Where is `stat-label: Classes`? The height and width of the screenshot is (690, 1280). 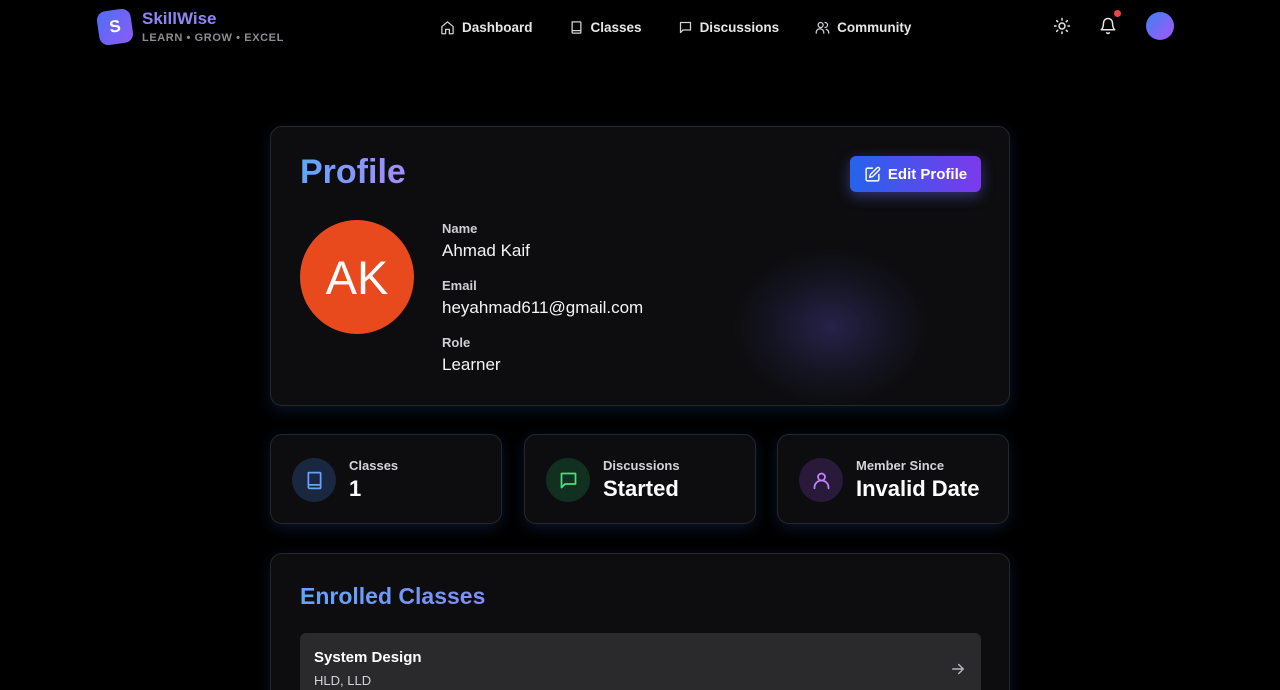
stat-label: Classes is located at coordinates (374, 465).